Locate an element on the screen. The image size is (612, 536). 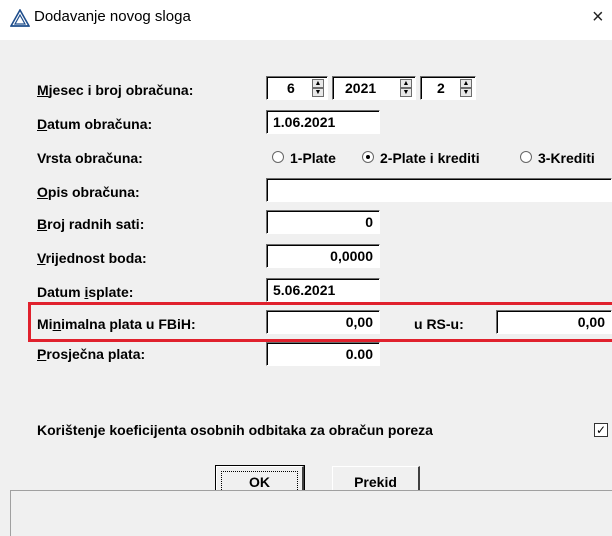
radio-2-plate-i-krediti is located at coordinates (368, 157).